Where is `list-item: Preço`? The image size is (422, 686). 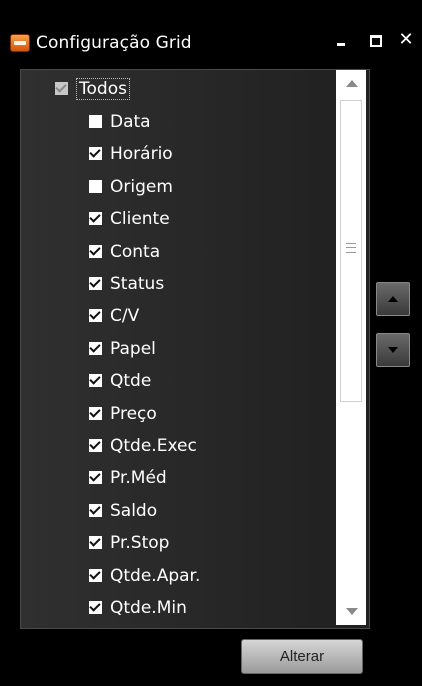 list-item: Preço is located at coordinates (123, 414).